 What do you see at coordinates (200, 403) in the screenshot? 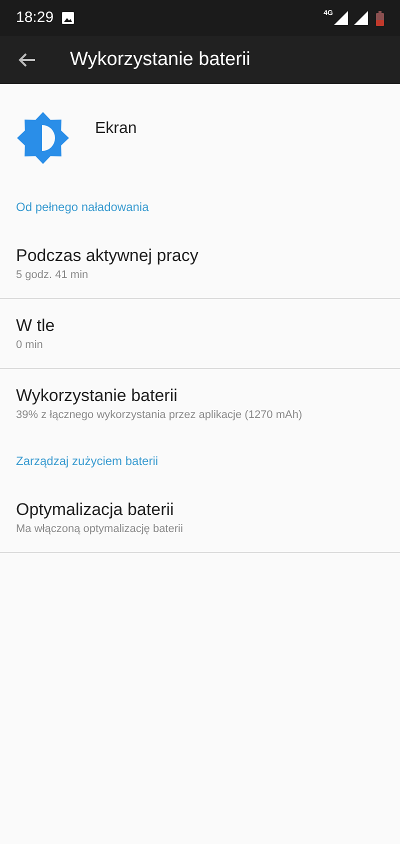
I see `preference-item: Wykorzystanie baterii 39% z łącznego wykorzystania przez aplikacje (1270 mAh)` at bounding box center [200, 403].